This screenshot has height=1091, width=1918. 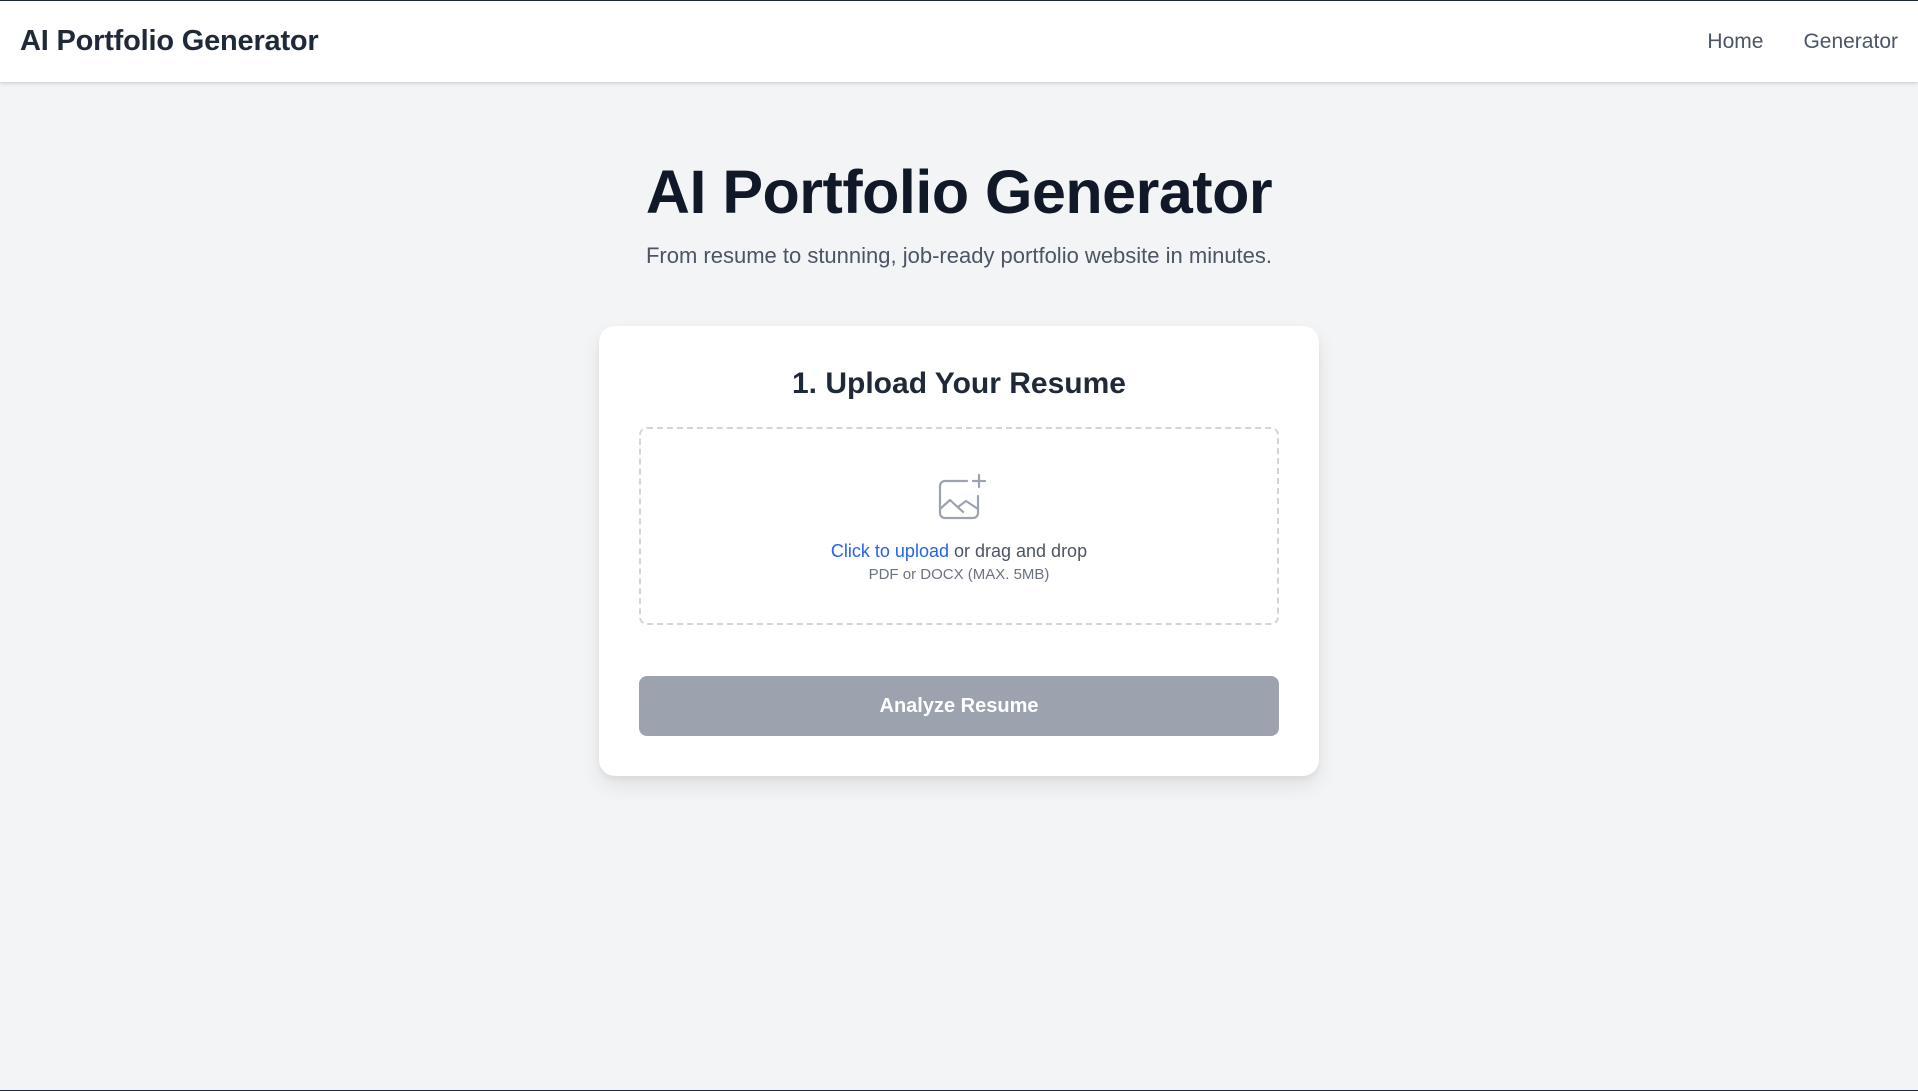 What do you see at coordinates (1735, 42) in the screenshot?
I see `nav-link-home: Home` at bounding box center [1735, 42].